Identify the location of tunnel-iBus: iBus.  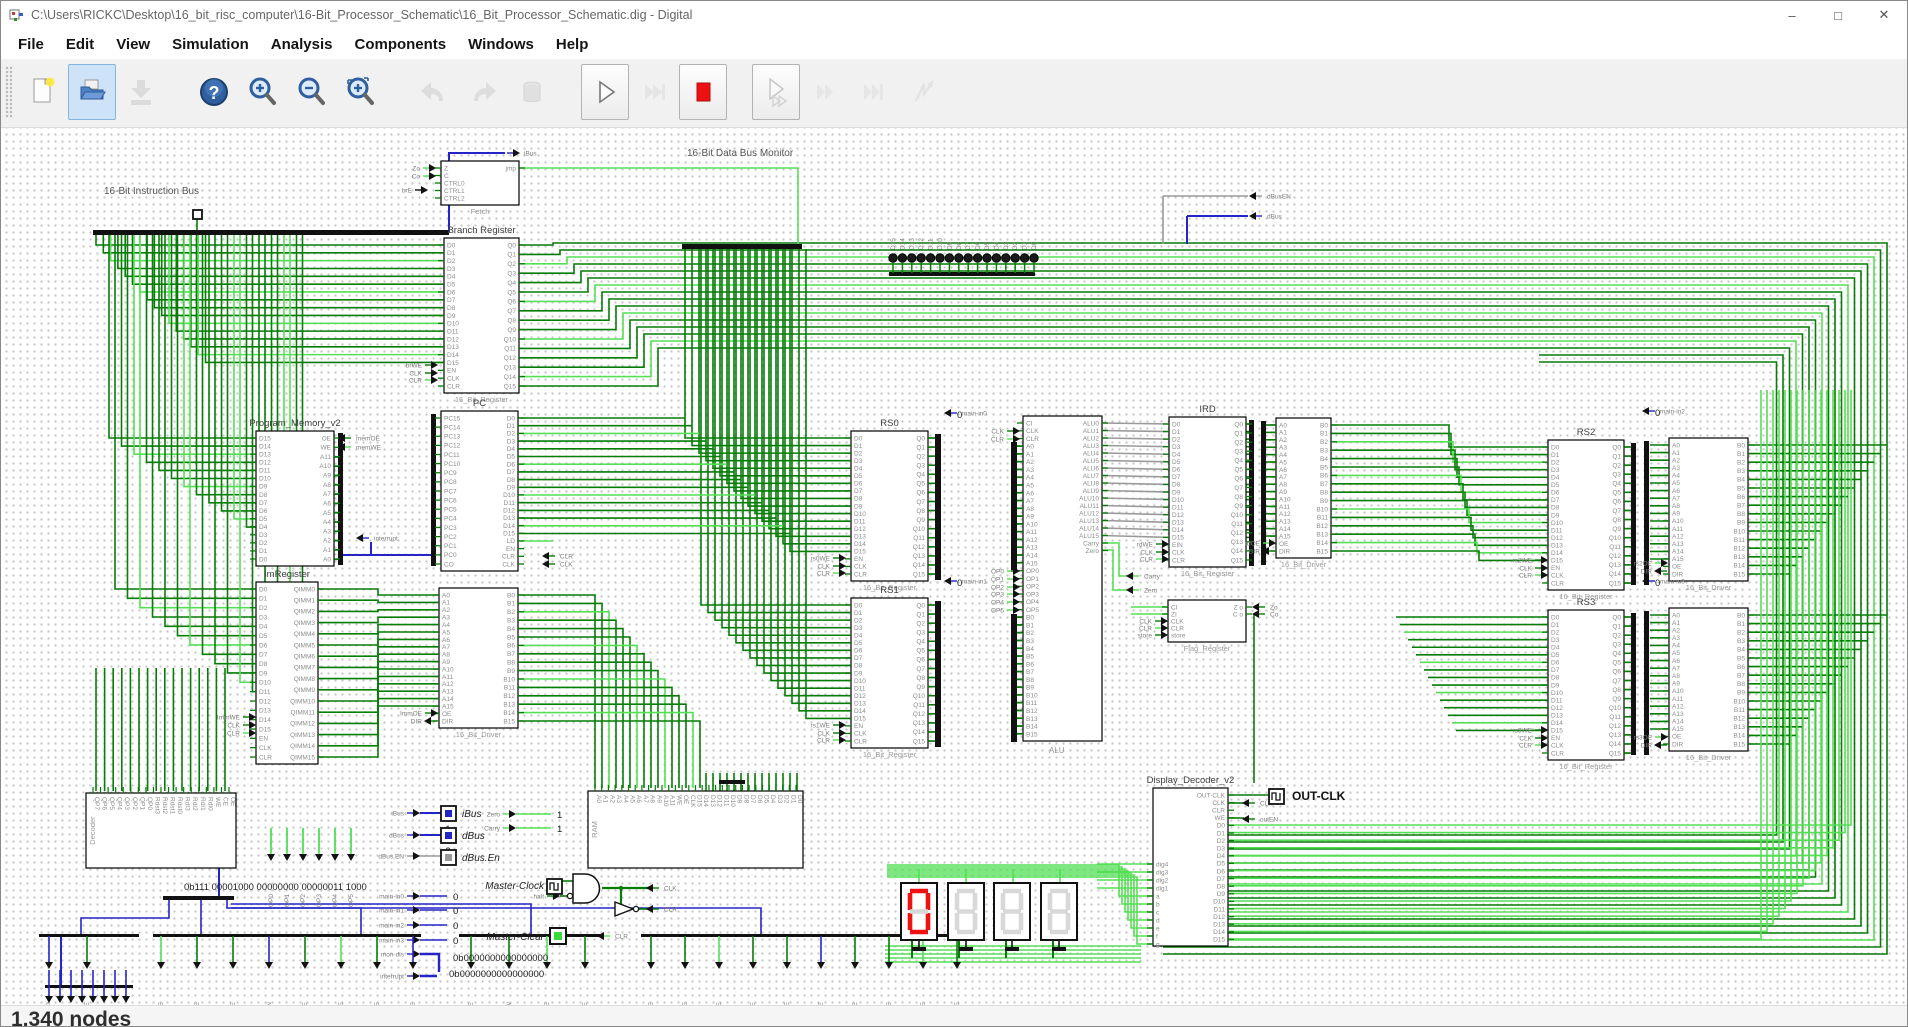
(522, 153).